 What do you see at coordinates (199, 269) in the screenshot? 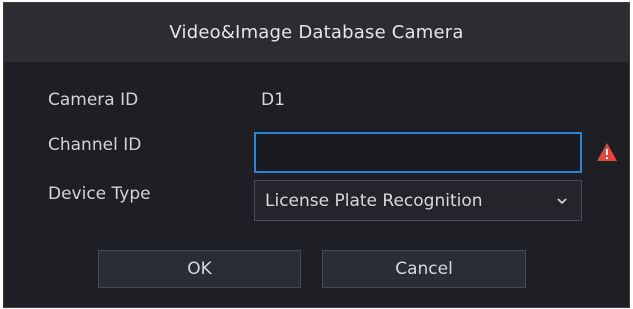
I see `ok-button: OK` at bounding box center [199, 269].